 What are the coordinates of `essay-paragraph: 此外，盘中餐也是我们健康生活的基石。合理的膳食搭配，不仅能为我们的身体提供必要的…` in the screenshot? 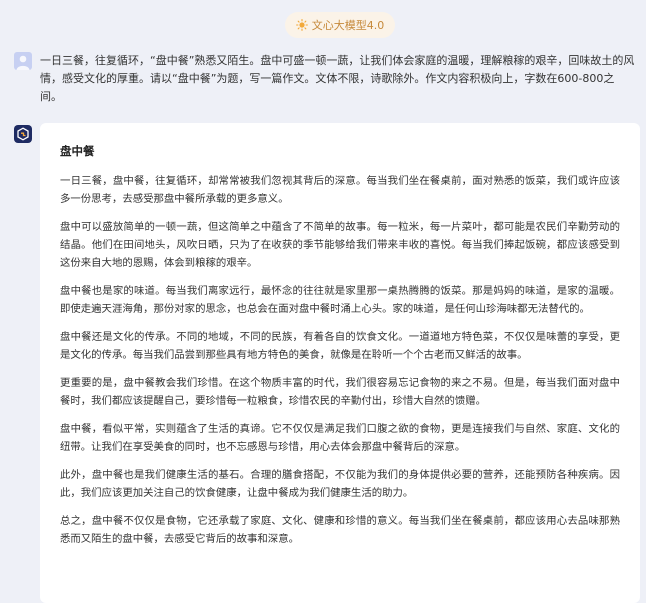 It's located at (340, 484).